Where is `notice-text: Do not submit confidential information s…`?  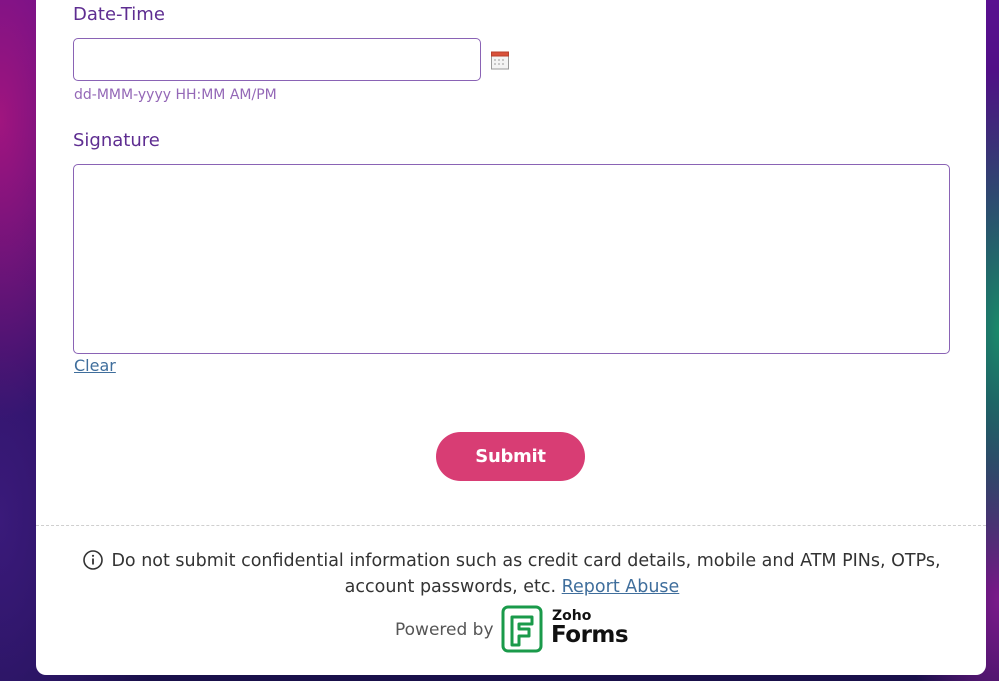 notice-text: Do not submit confidential information s… is located at coordinates (526, 574).